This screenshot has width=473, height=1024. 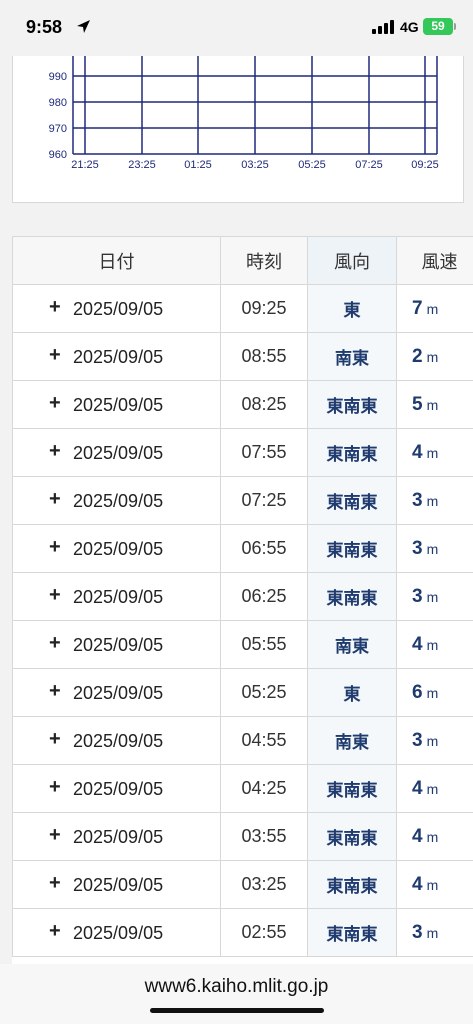 What do you see at coordinates (264, 452) in the screenshot?
I see `time-cell: 07:55` at bounding box center [264, 452].